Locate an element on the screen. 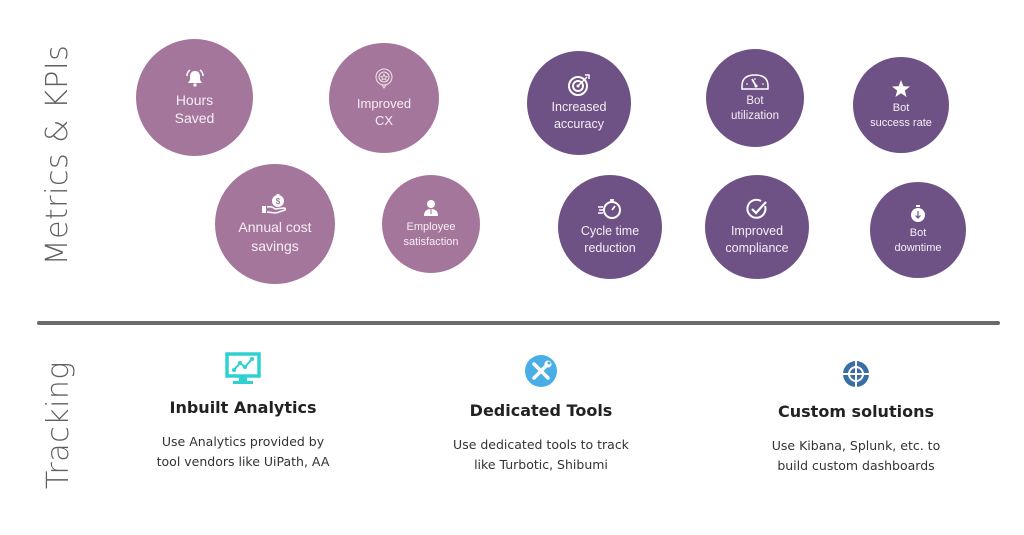 This screenshot has width=1024, height=535. tracking-desc-line2: build custom dashboards is located at coordinates (856, 465).